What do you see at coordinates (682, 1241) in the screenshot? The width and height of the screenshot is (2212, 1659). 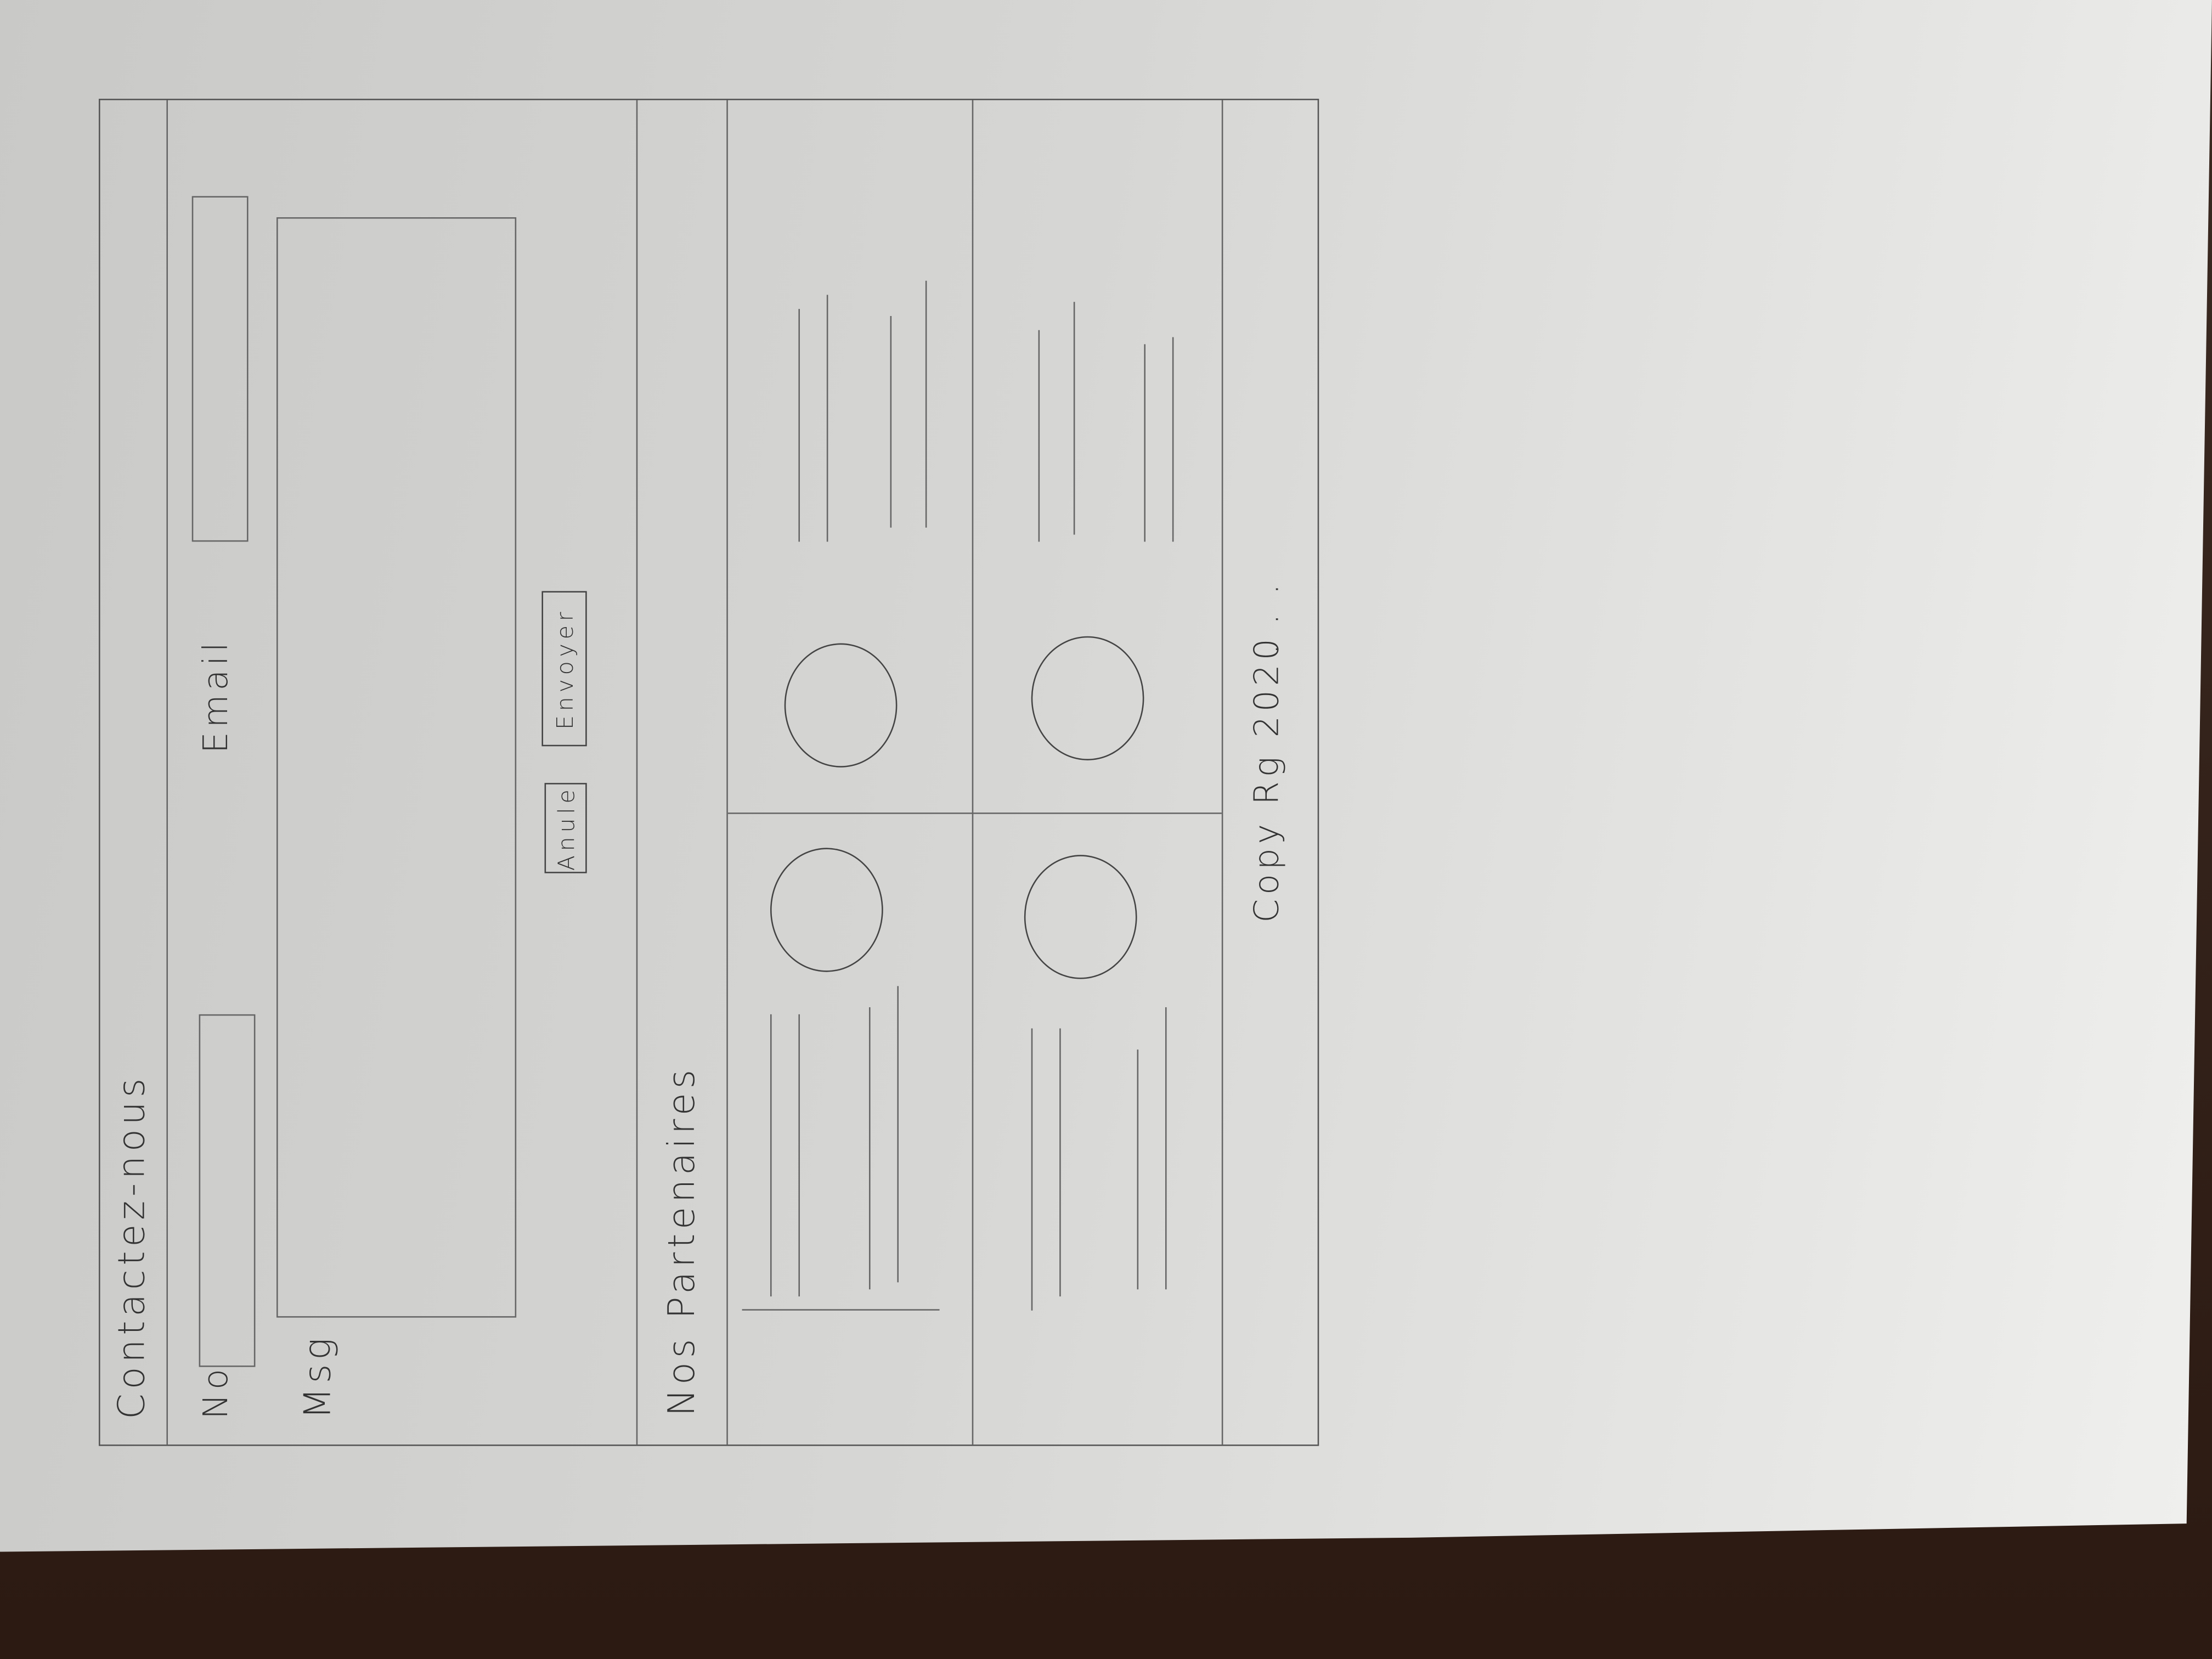 I see `partners-title: Nos Partenaires` at bounding box center [682, 1241].